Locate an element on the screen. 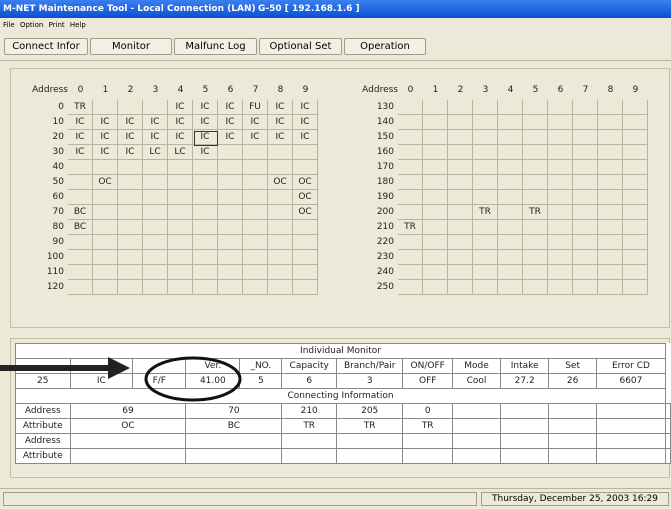 This screenshot has height=509, width=671. left-grid-cell: FU is located at coordinates (255, 107).